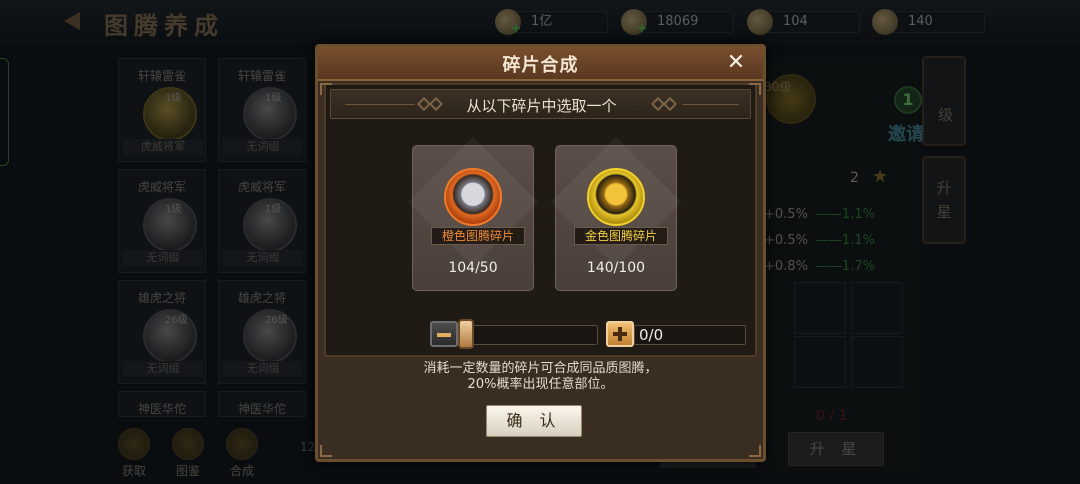  I want to click on selection-subtitle: 从以下碎片中选取一个, so click(541, 106).